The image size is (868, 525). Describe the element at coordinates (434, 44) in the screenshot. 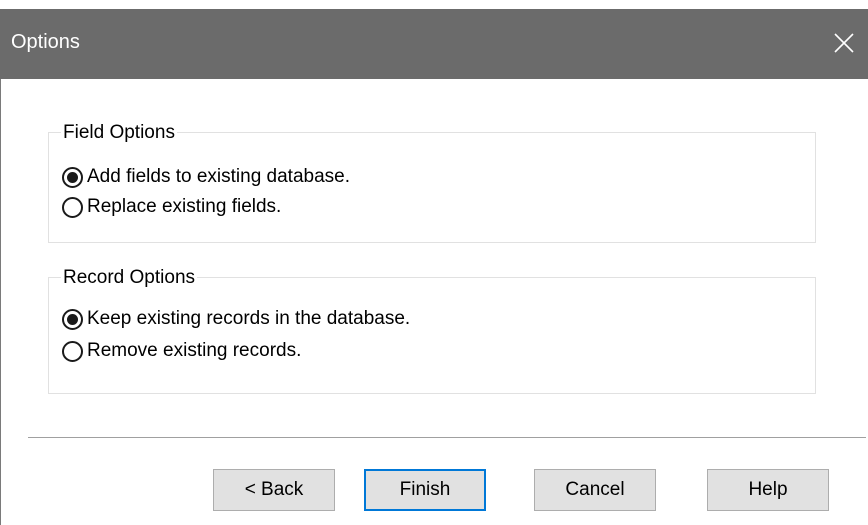

I see `title-bar: Options` at that location.